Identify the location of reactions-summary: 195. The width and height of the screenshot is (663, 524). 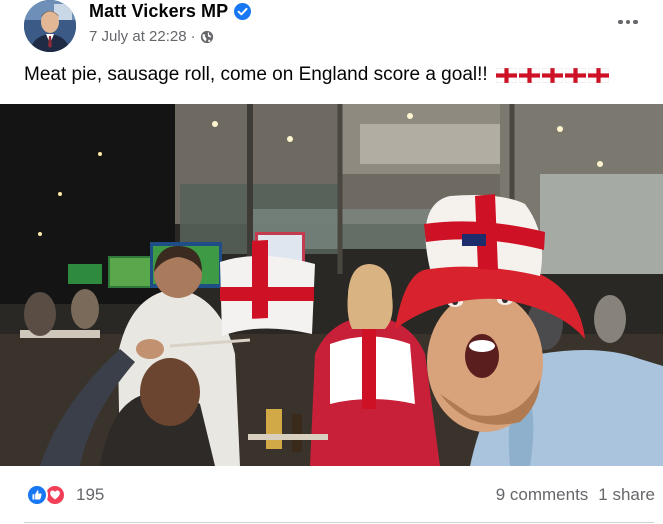
(65, 495).